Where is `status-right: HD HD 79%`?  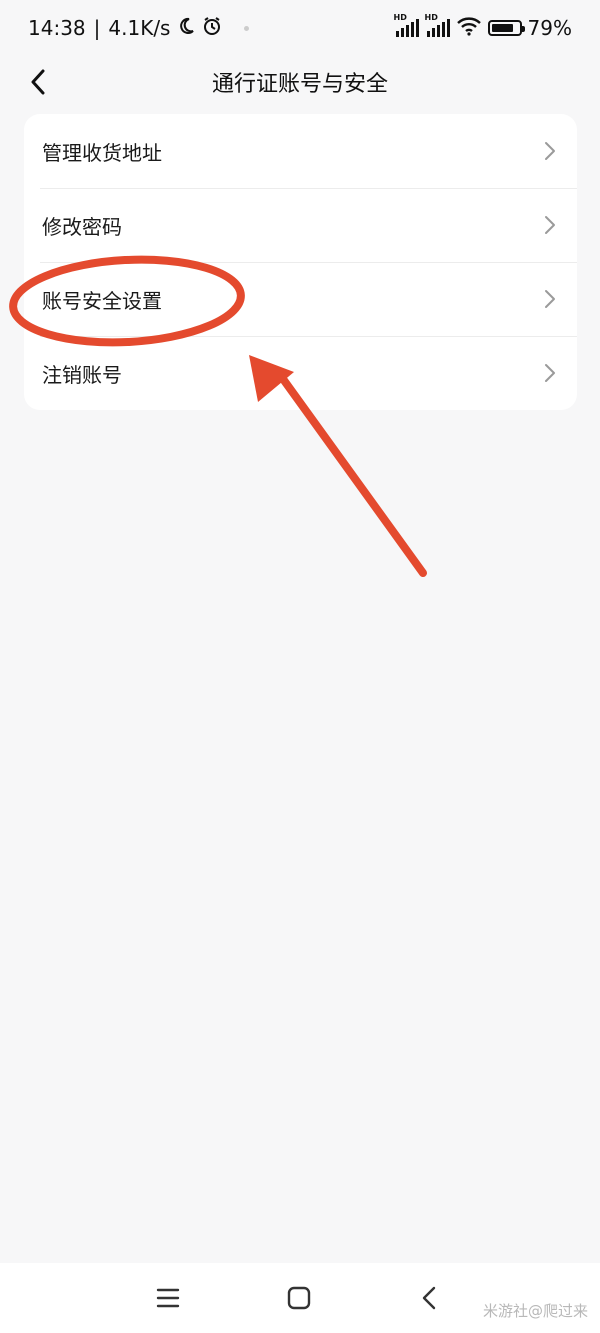
status-right: HD HD 79% is located at coordinates (483, 27).